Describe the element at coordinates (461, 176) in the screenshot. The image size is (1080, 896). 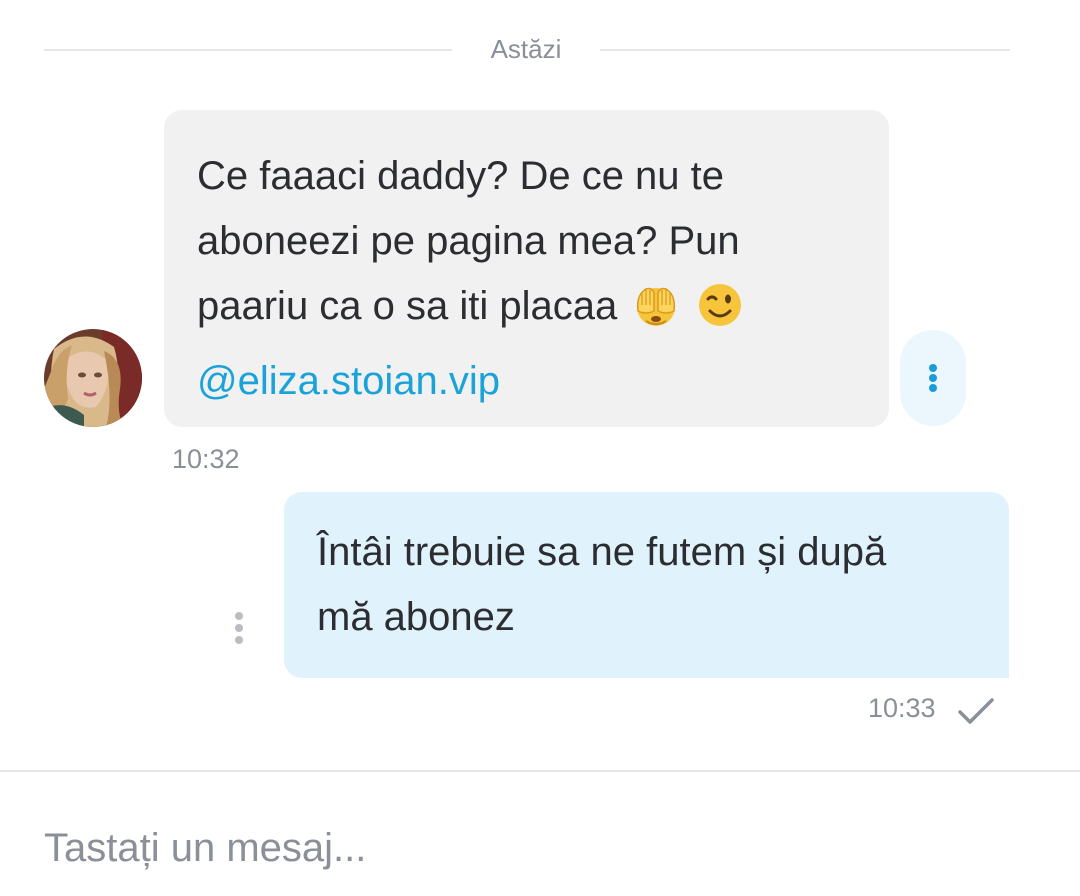
I see `message-line: Ce faaaci daddy? De ce nu te` at that location.